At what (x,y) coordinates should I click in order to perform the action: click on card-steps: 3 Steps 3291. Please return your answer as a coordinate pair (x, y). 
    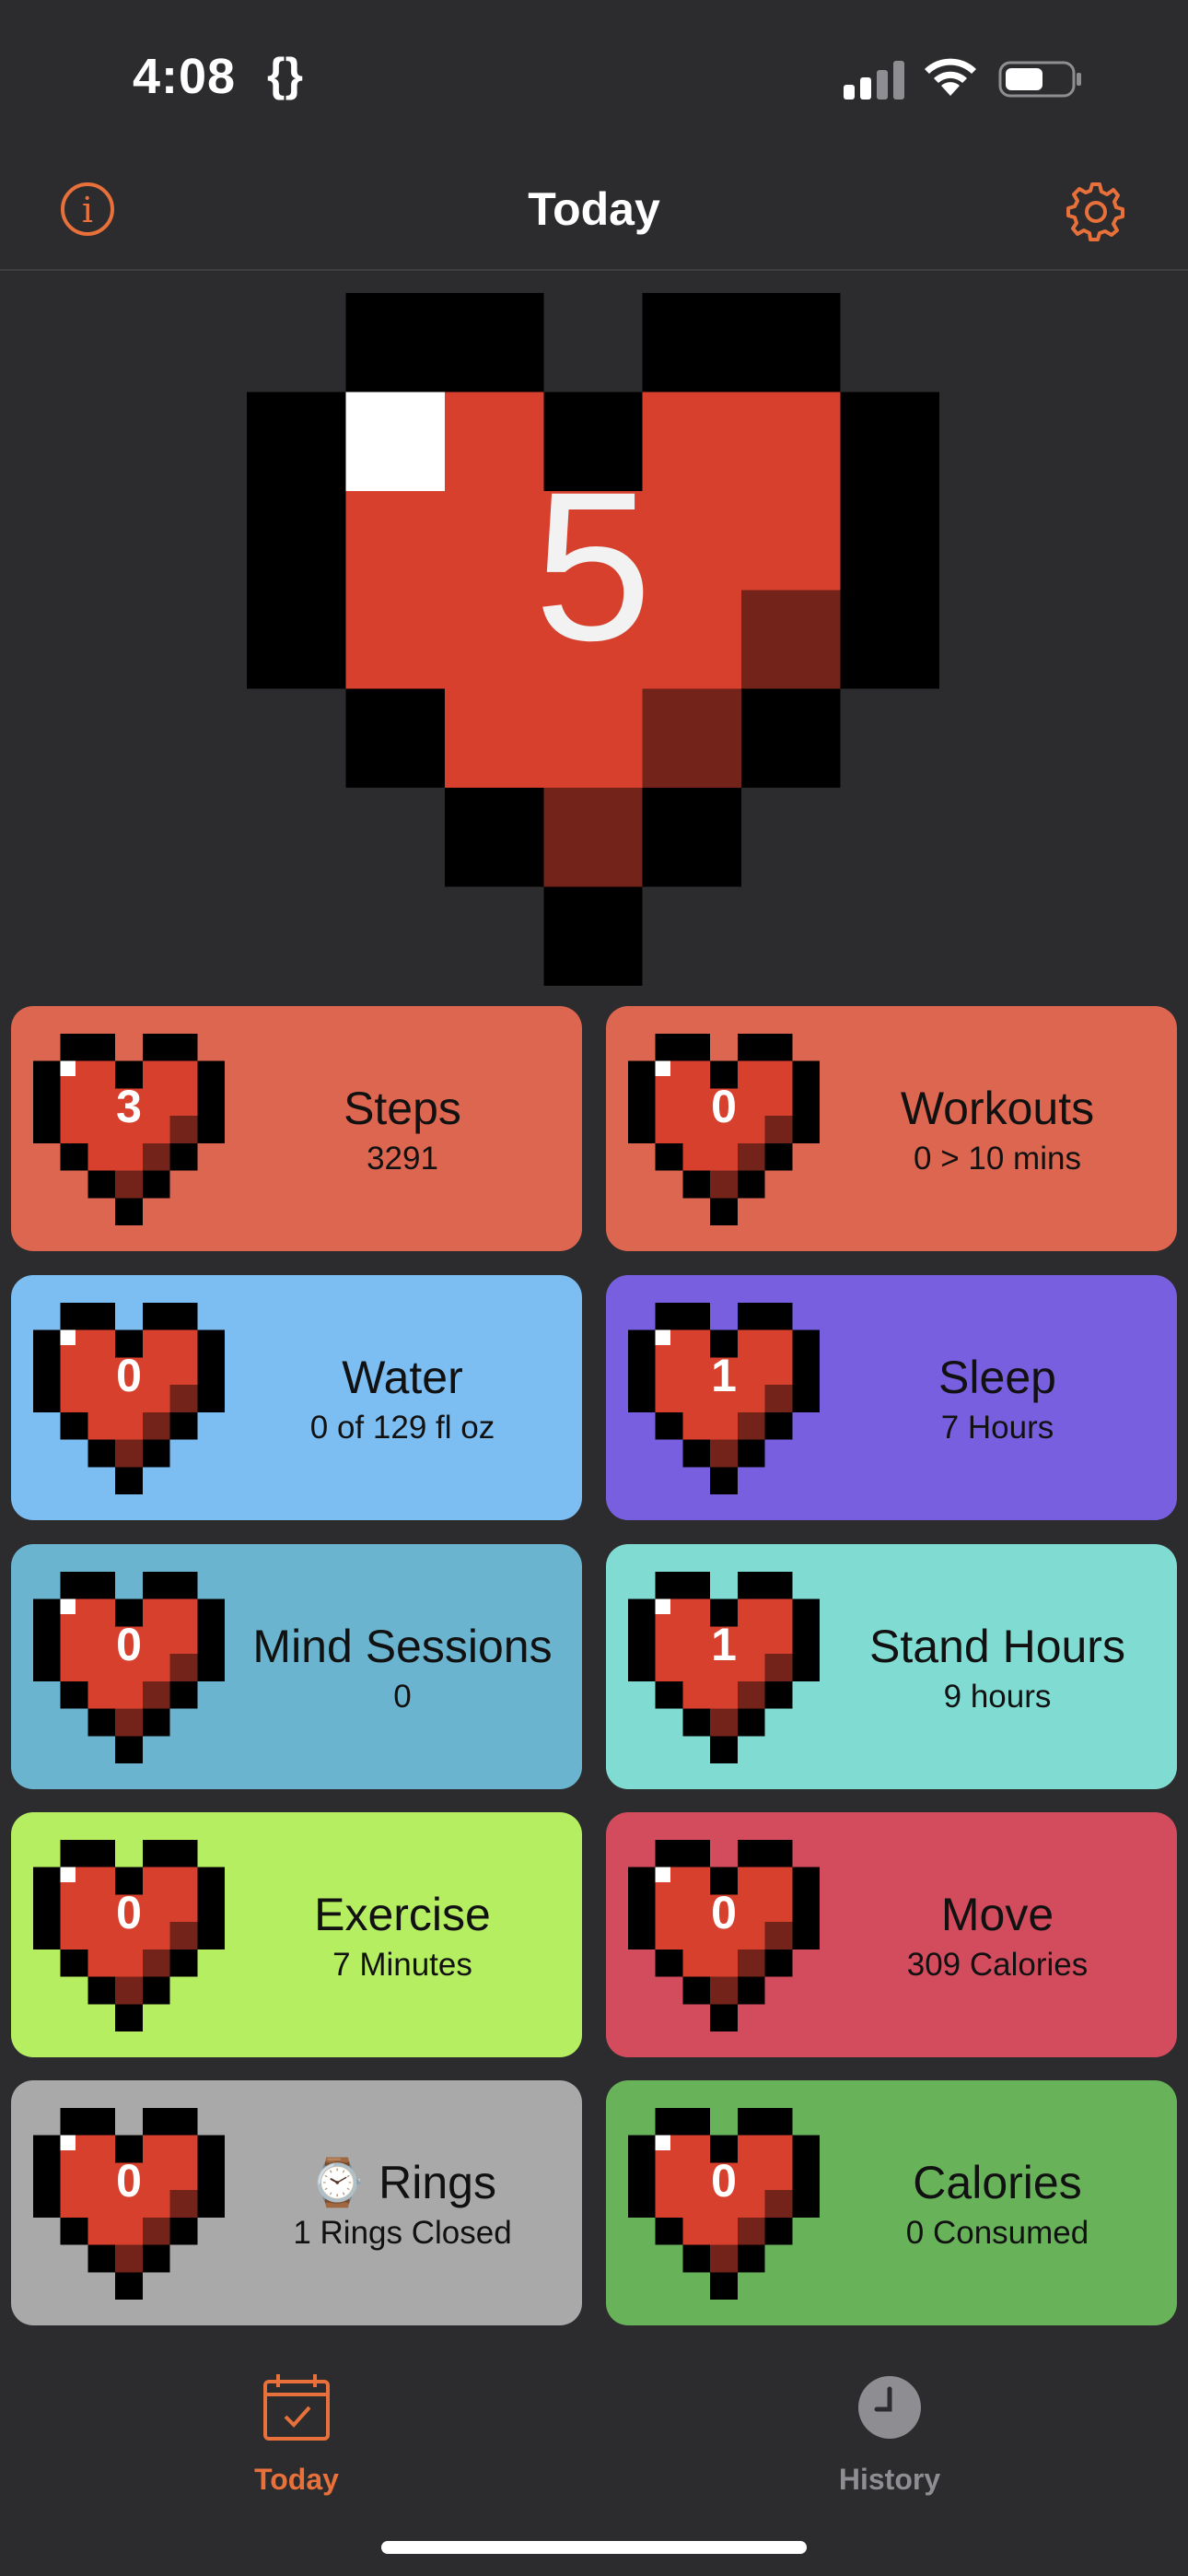
    Looking at the image, I should click on (296, 1128).